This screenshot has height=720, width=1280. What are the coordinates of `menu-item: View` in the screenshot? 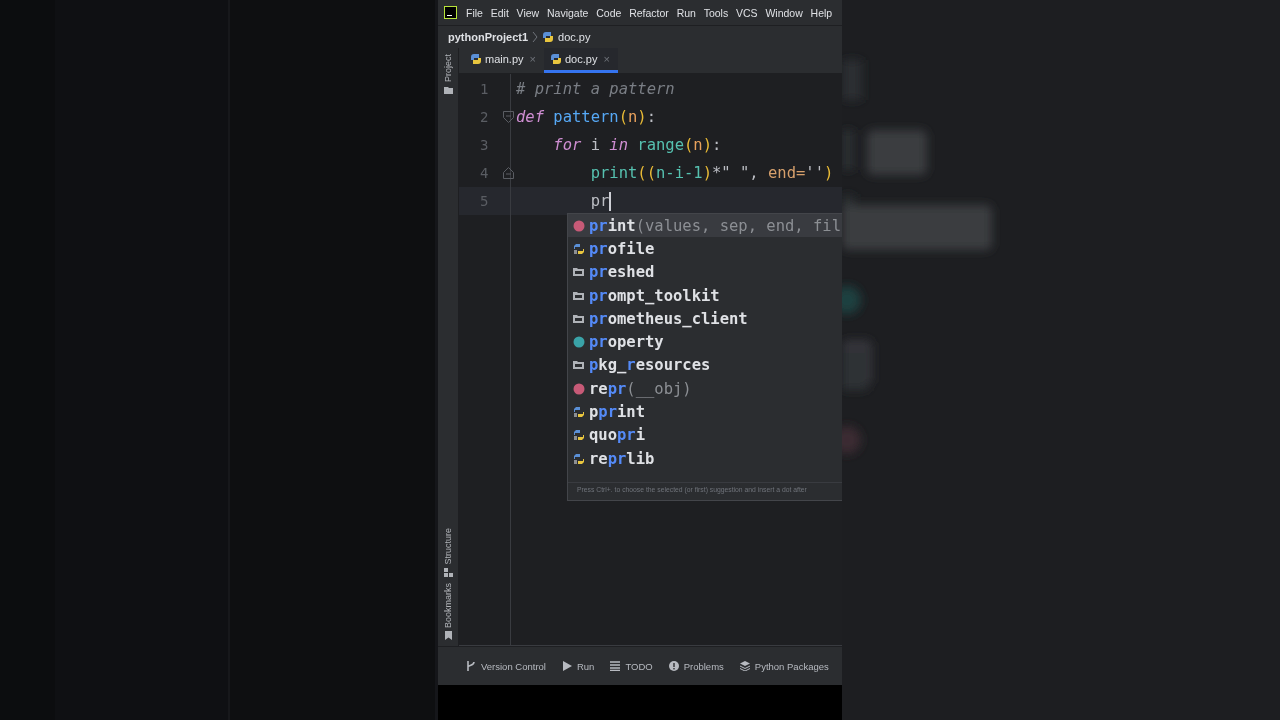 It's located at (528, 12).